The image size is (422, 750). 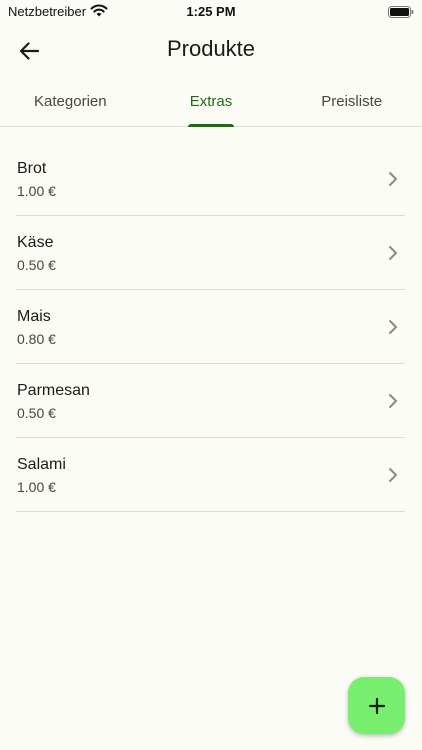 I want to click on item-price: 0.80 €, so click(x=36, y=339).